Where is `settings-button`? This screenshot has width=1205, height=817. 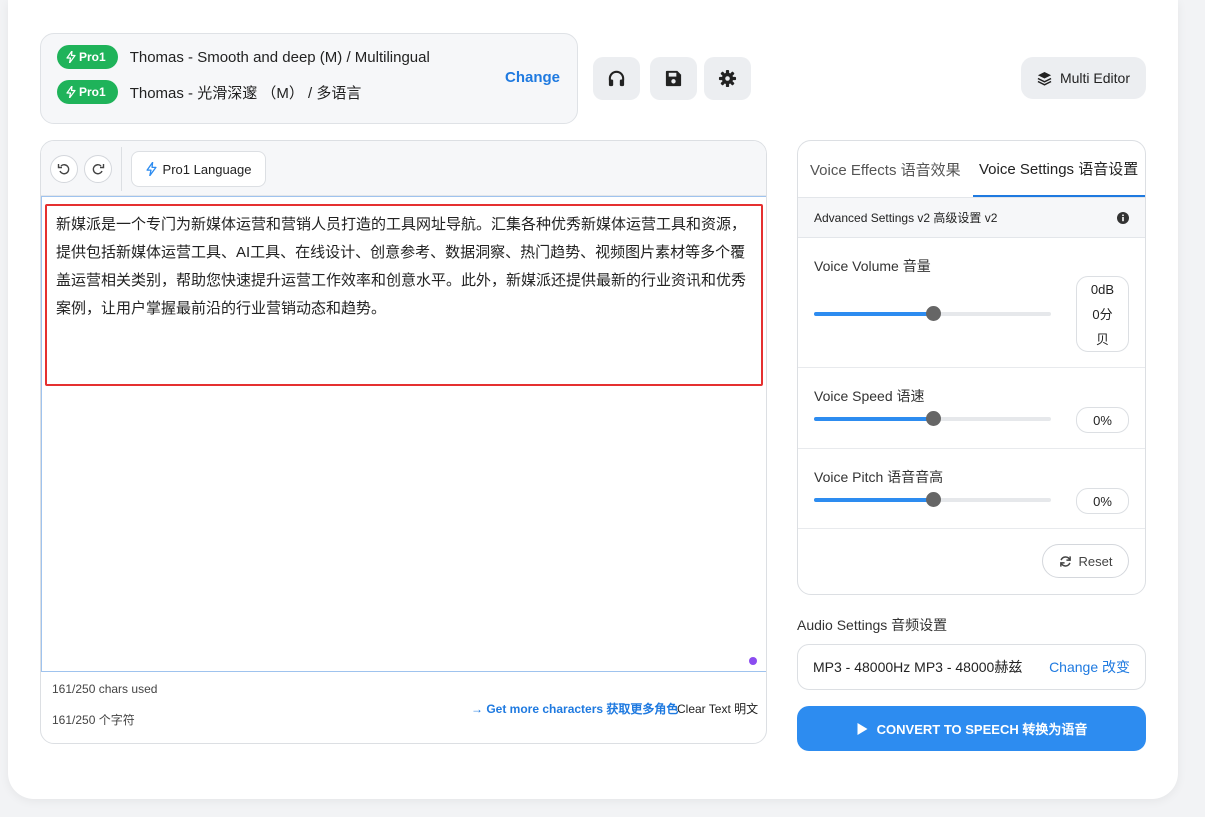
settings-button is located at coordinates (727, 78).